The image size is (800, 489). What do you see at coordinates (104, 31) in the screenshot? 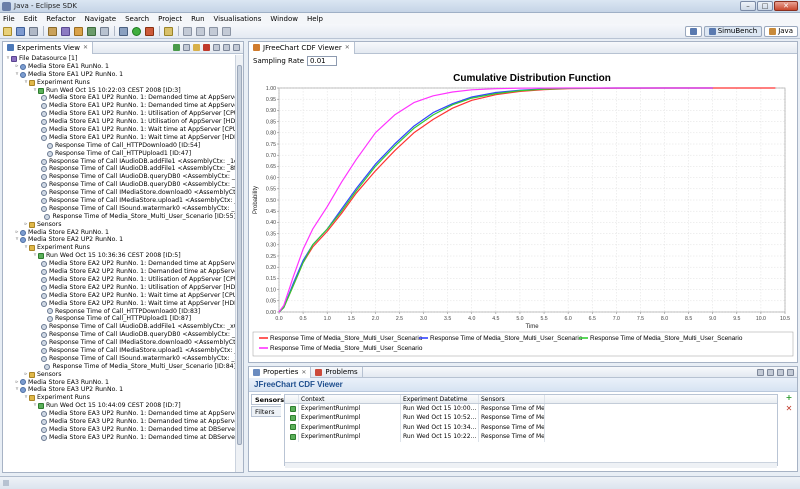
I see `search-icon` at bounding box center [104, 31].